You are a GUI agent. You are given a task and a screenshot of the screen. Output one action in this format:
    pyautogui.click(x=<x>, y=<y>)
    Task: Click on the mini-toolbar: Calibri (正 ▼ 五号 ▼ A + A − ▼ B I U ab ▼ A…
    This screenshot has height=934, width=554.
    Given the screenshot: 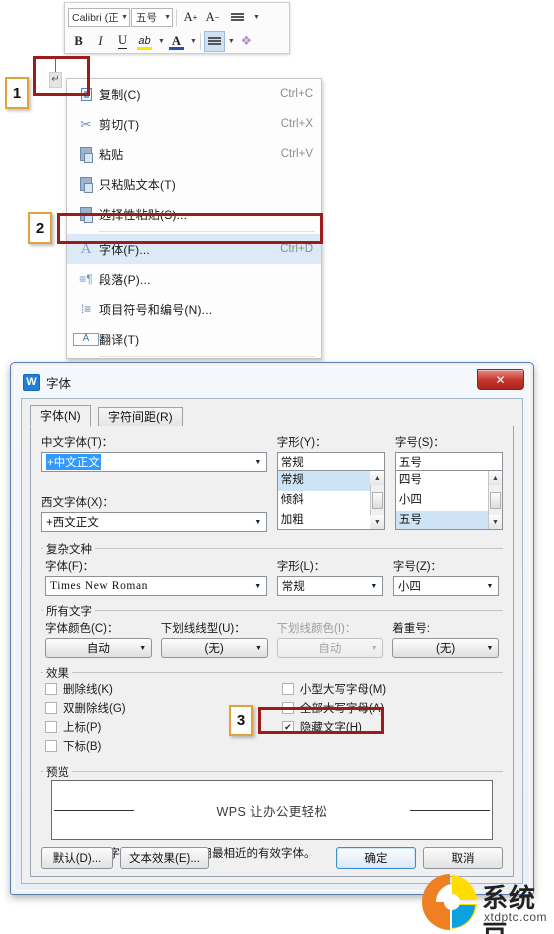 What is the action you would take?
    pyautogui.click(x=177, y=28)
    